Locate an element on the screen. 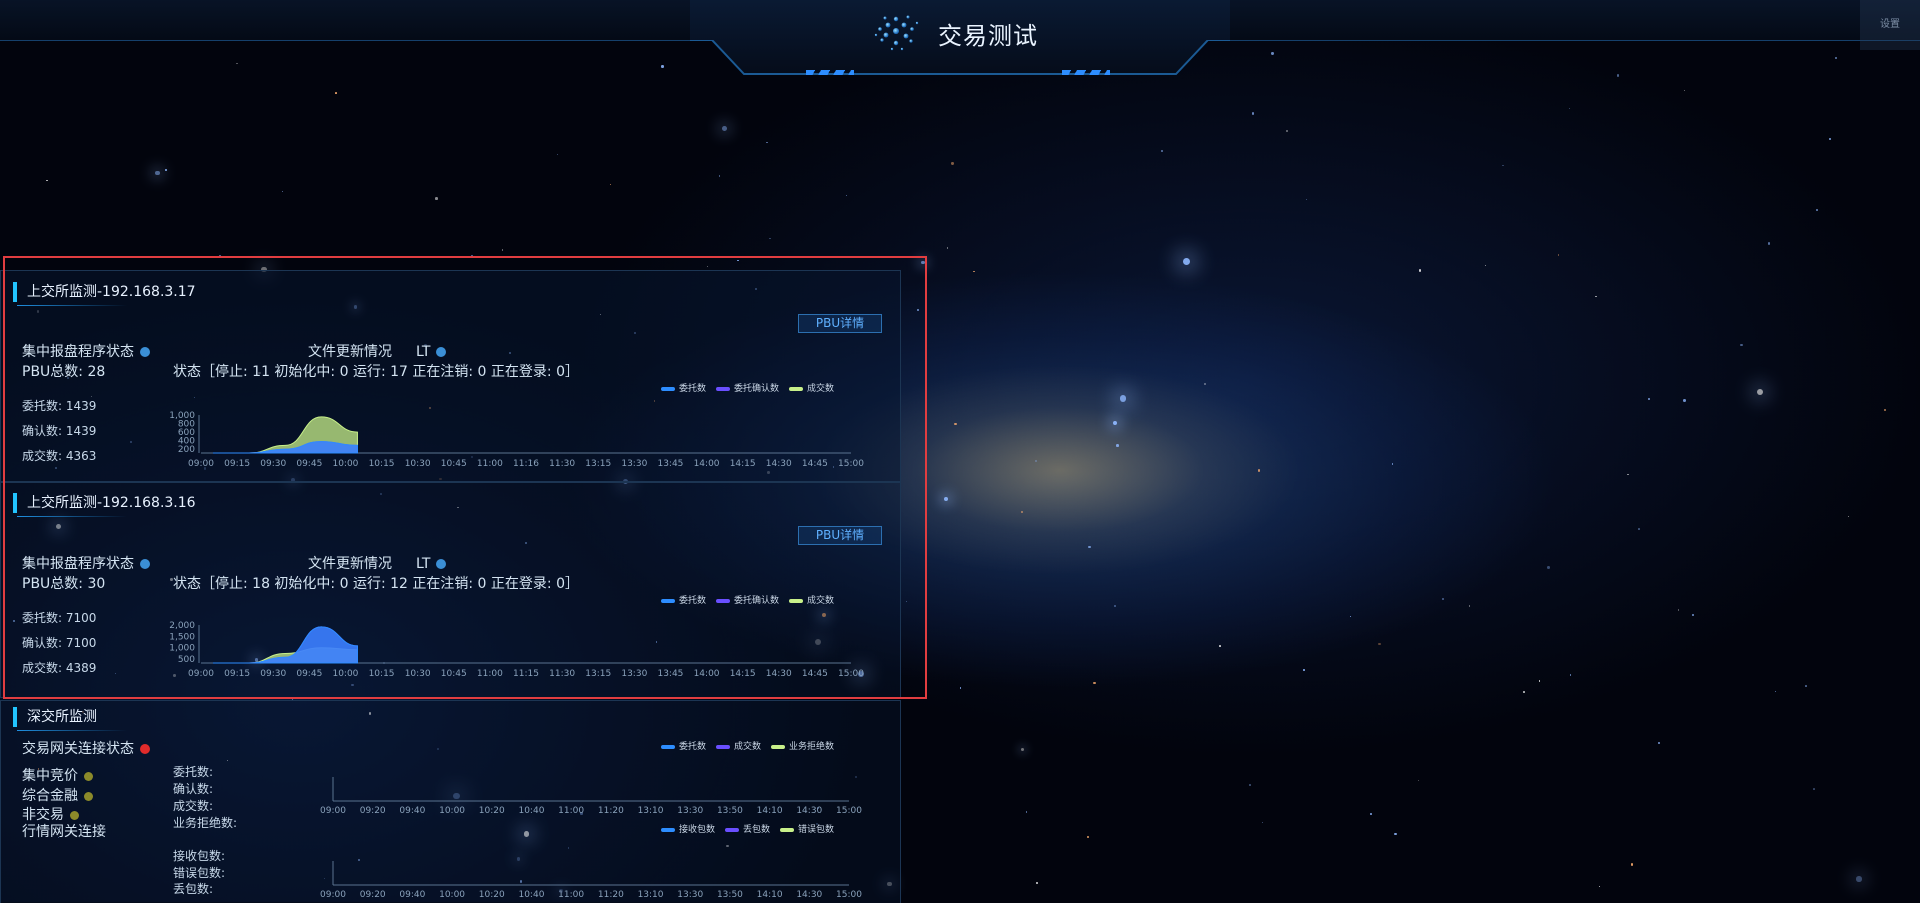 The image size is (1920, 903). settings-button: 设置 is located at coordinates (1890, 25).